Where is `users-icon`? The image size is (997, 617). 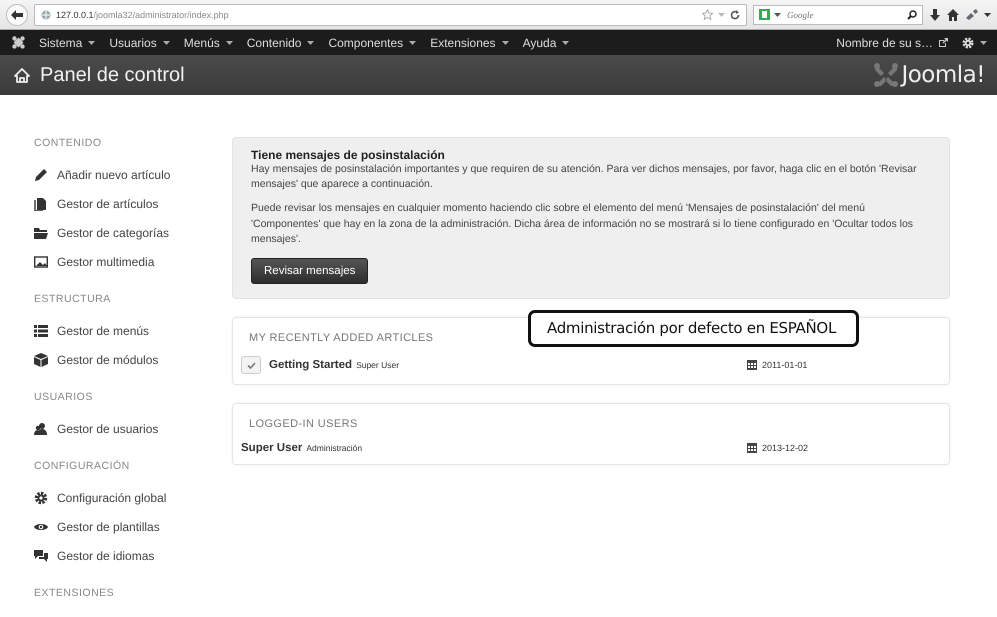
users-icon is located at coordinates (41, 429).